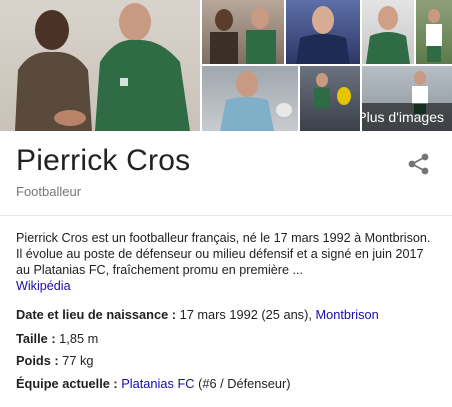  Describe the element at coordinates (43, 286) in the screenshot. I see `wikipedia-link: Wikipédia` at that location.